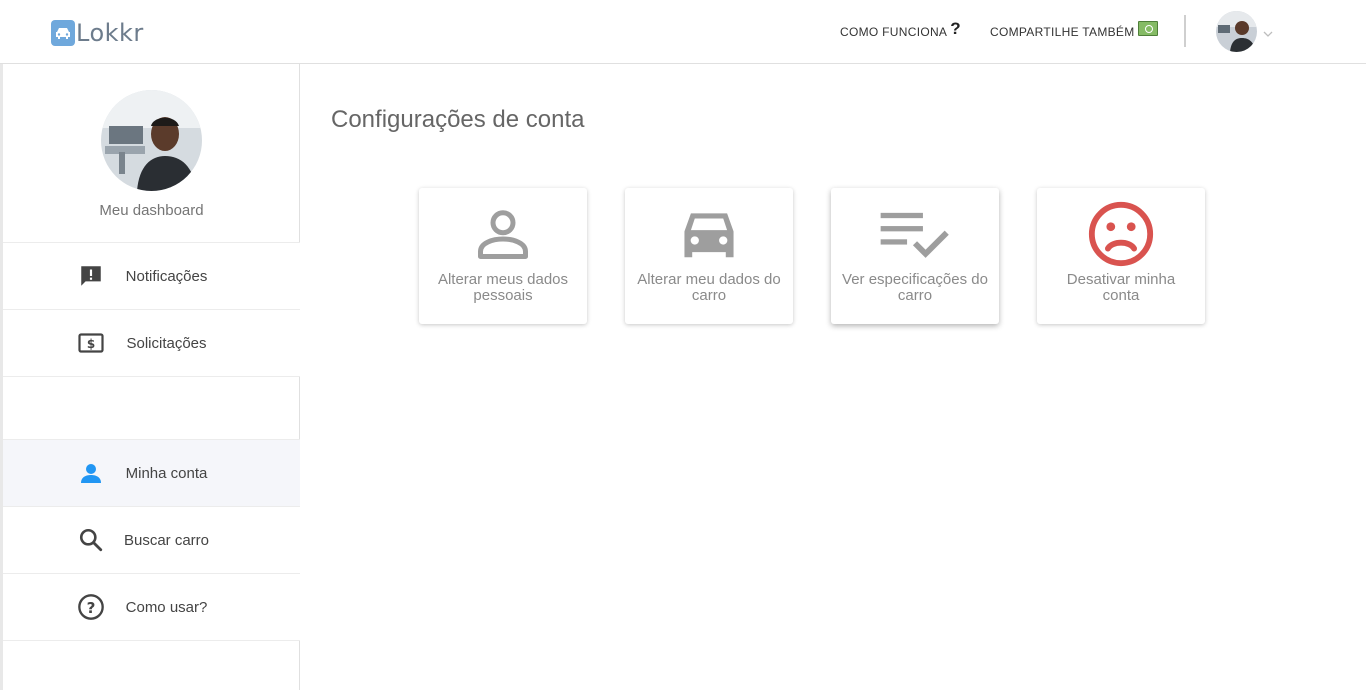 This screenshot has width=1366, height=690. What do you see at coordinates (63, 33) in the screenshot?
I see `car-logo-icon` at bounding box center [63, 33].